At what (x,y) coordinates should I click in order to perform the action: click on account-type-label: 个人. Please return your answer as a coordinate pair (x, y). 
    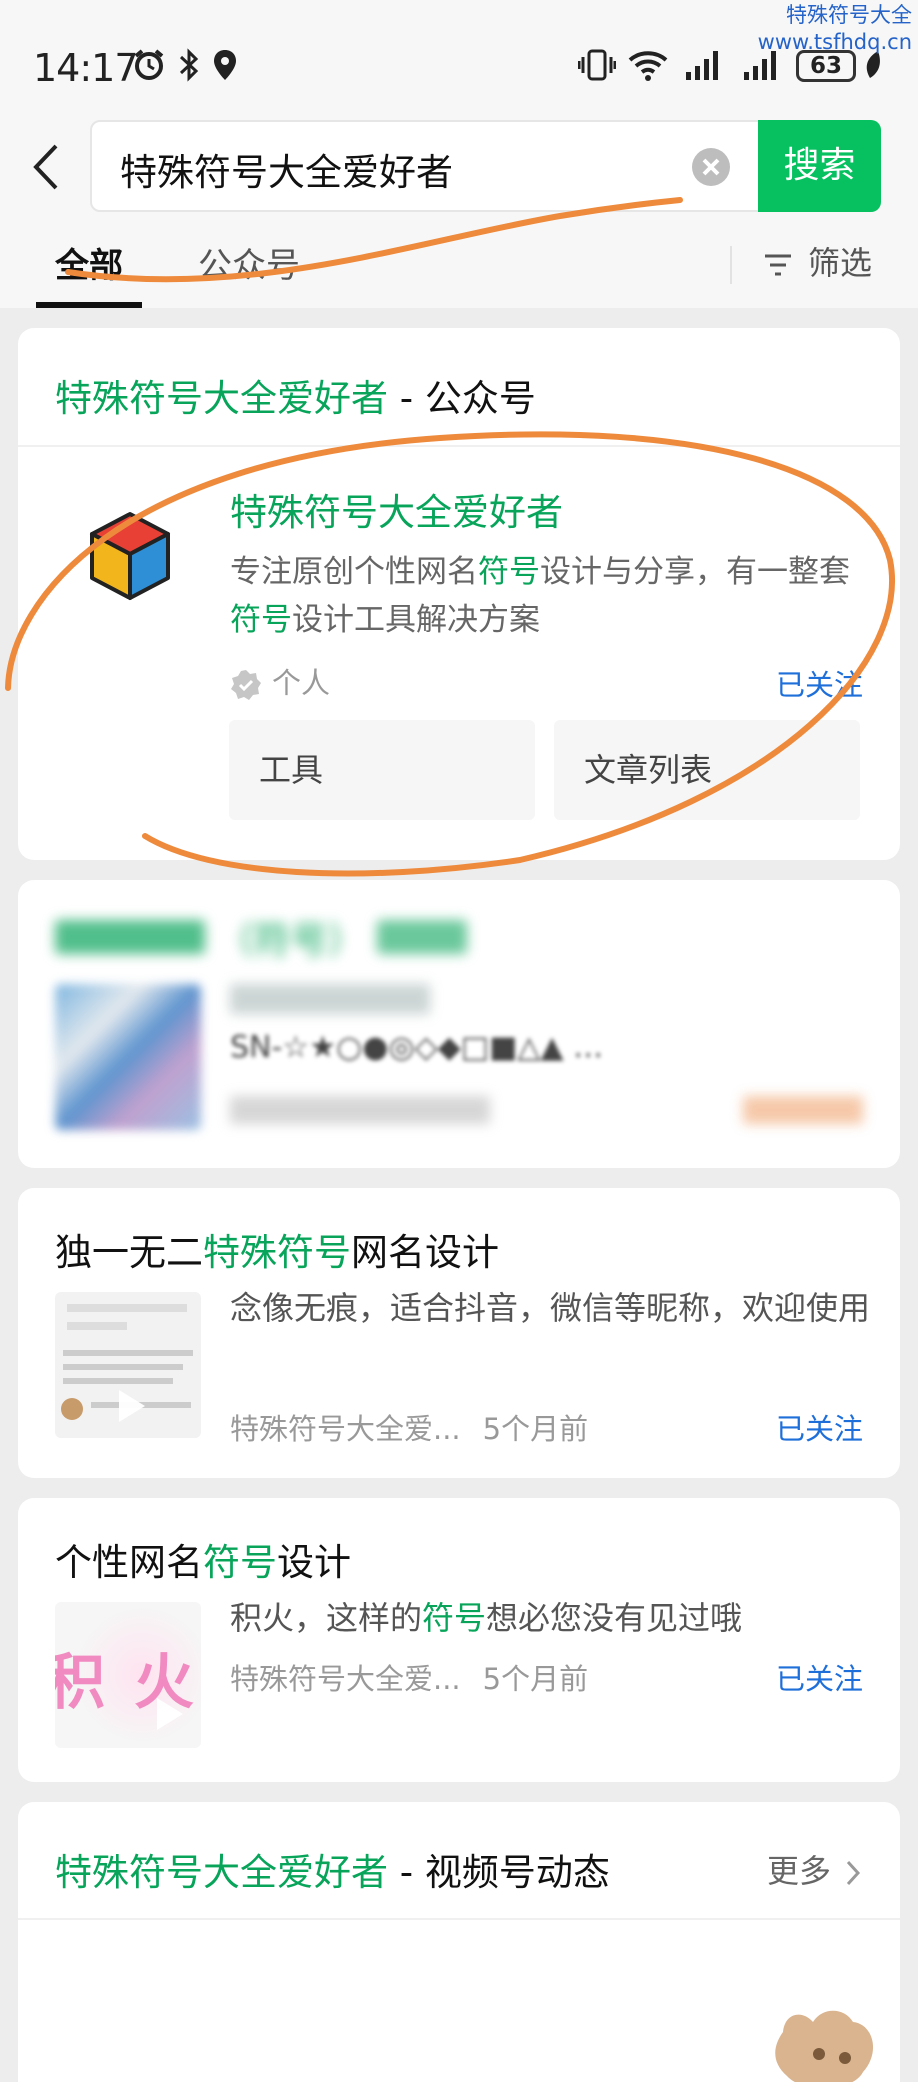
    Looking at the image, I should click on (301, 683).